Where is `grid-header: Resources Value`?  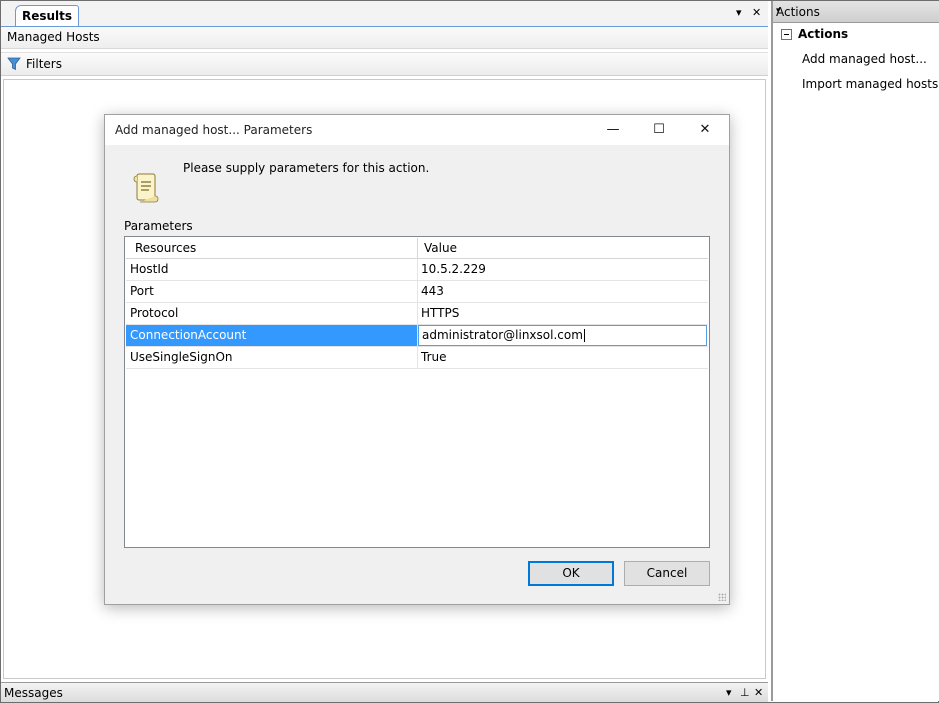
grid-header: Resources Value is located at coordinates (417, 248).